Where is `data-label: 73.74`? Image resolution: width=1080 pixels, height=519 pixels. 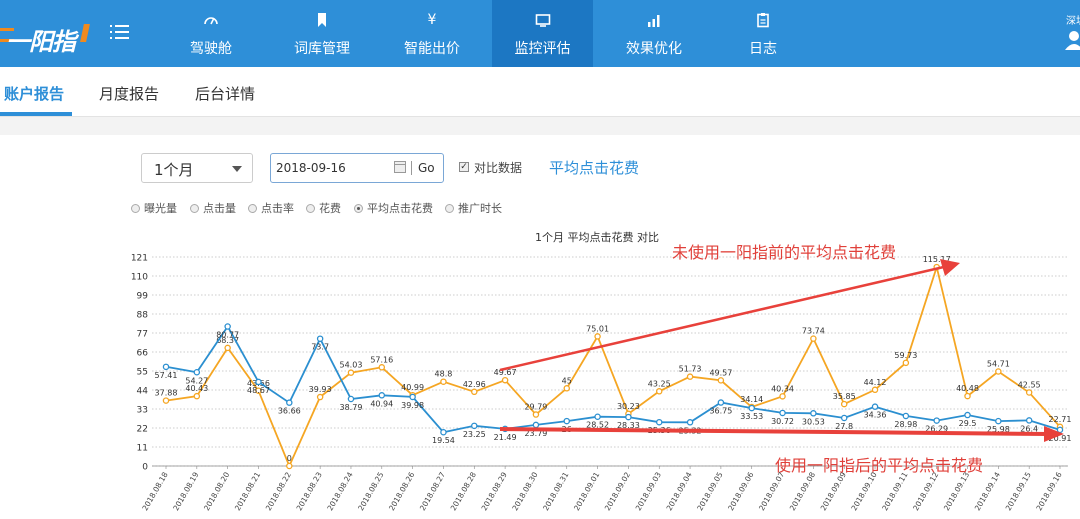
data-label: 73.74 is located at coordinates (813, 331).